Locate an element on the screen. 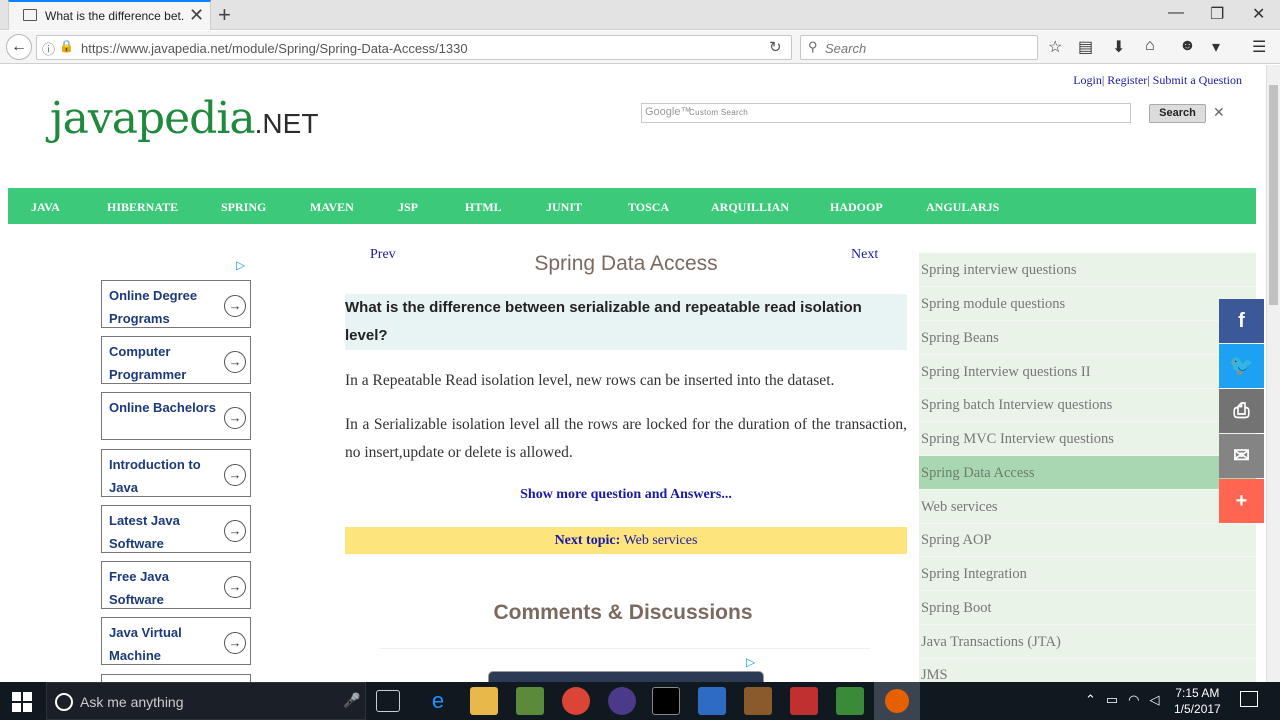 Image resolution: width=1280 pixels, height=723 pixels. pocket-icon: ▾ is located at coordinates (1216, 47).